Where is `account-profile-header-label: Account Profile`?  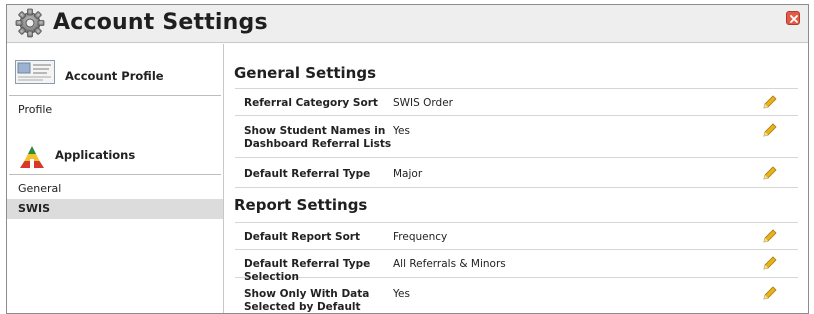
account-profile-header-label: Account Profile is located at coordinates (114, 76).